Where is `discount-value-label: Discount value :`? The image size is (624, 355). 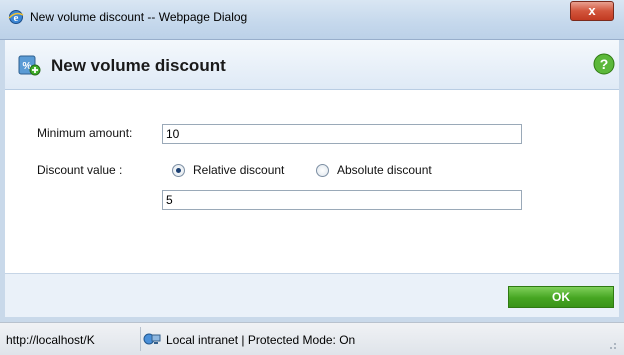 discount-value-label: Discount value : is located at coordinates (80, 170).